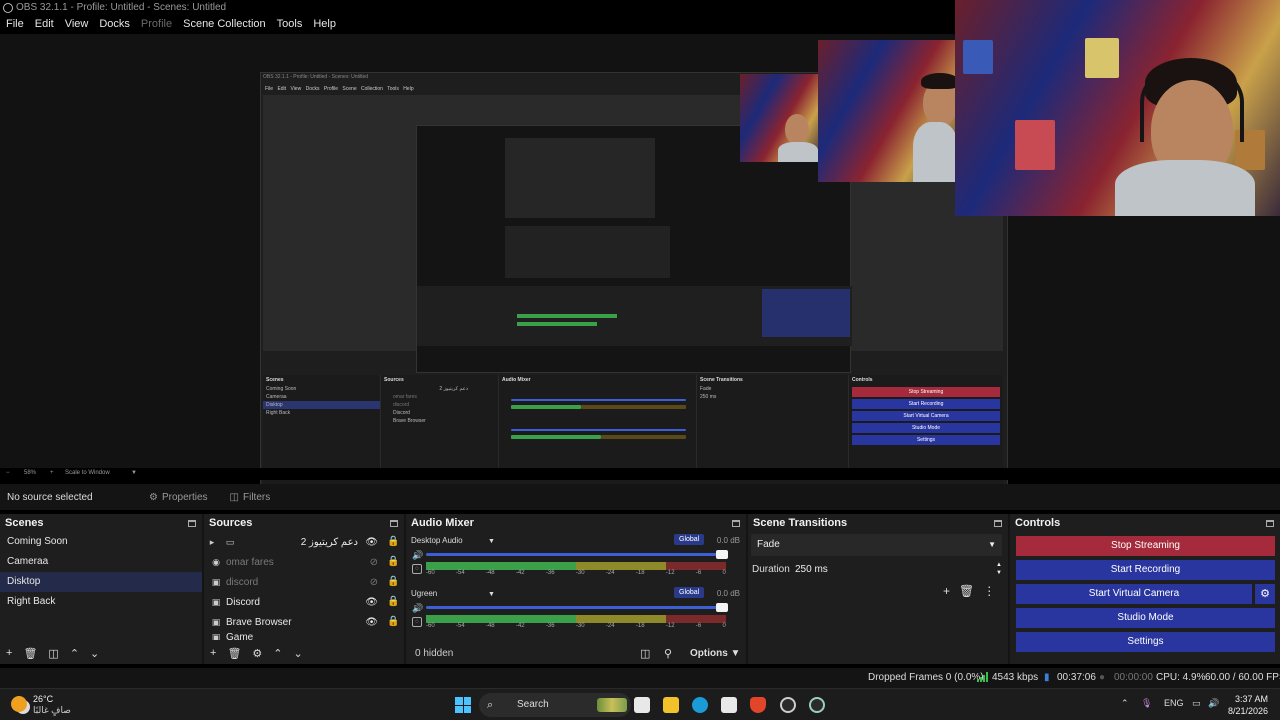 The width and height of the screenshot is (1280, 720). I want to click on scene-item-selected: Disktop, so click(101, 582).